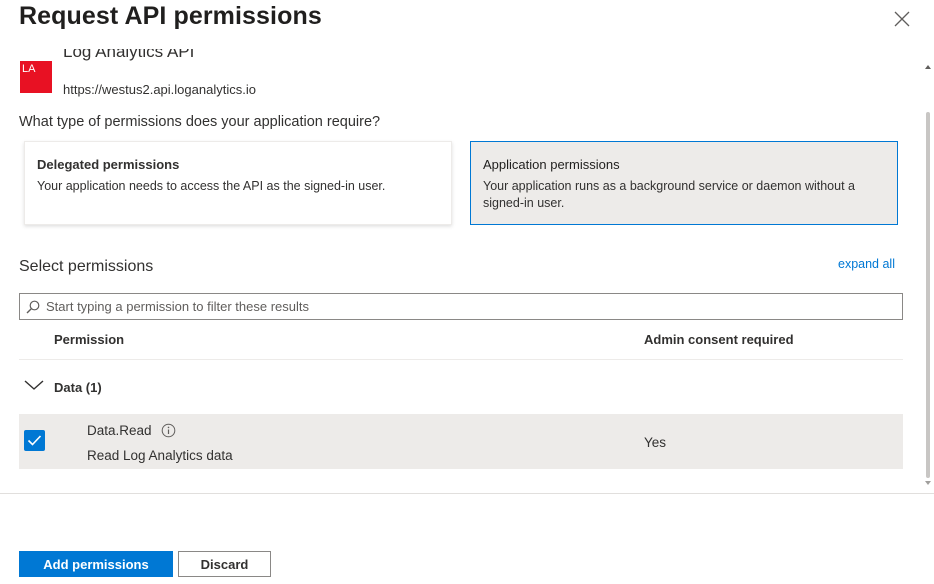 The width and height of the screenshot is (934, 584). What do you see at coordinates (902, 19) in the screenshot?
I see `close-icon` at bounding box center [902, 19].